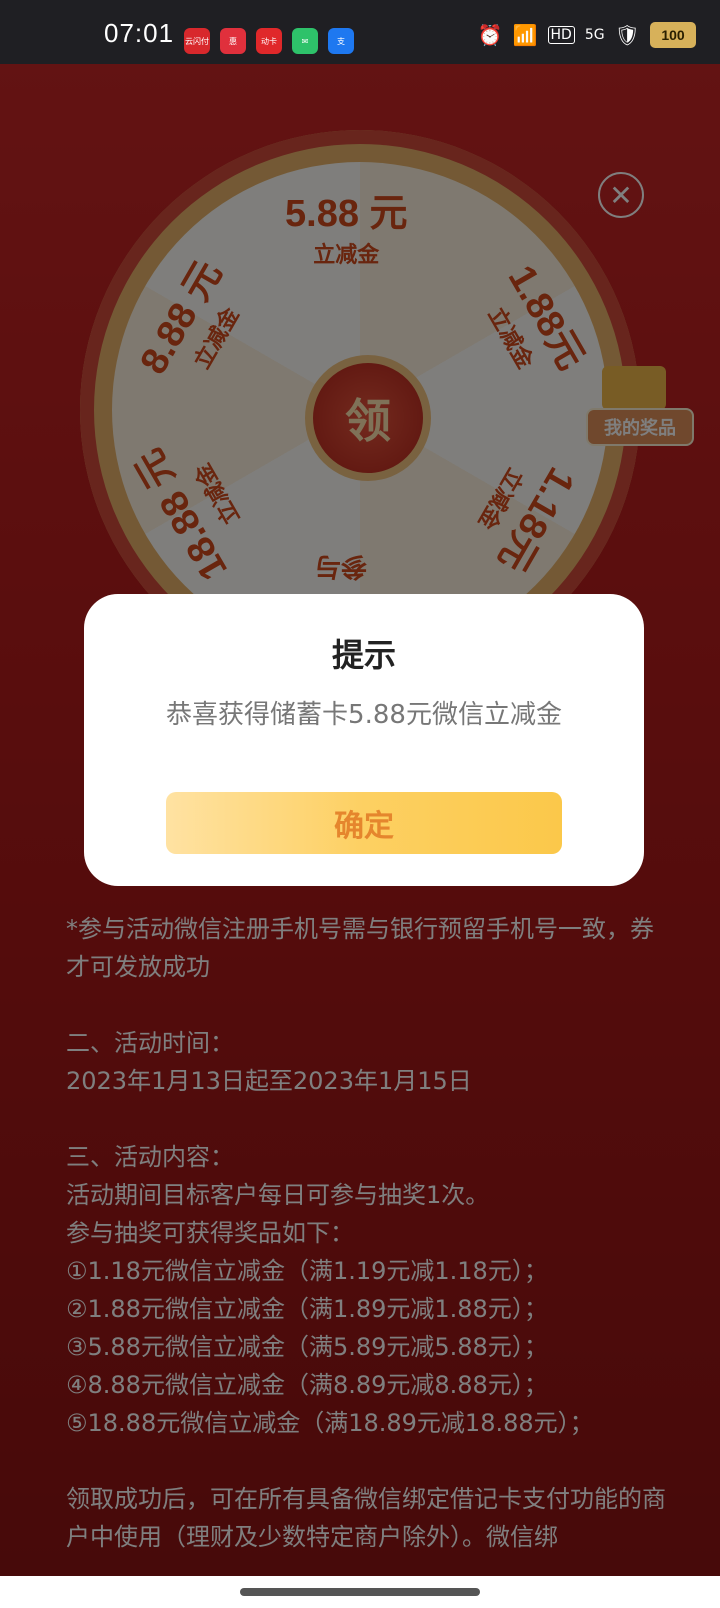  I want to click on prize-dialog: 提示 恭喜获得储蓄卡5.88元微信立减金 确定, so click(364, 740).